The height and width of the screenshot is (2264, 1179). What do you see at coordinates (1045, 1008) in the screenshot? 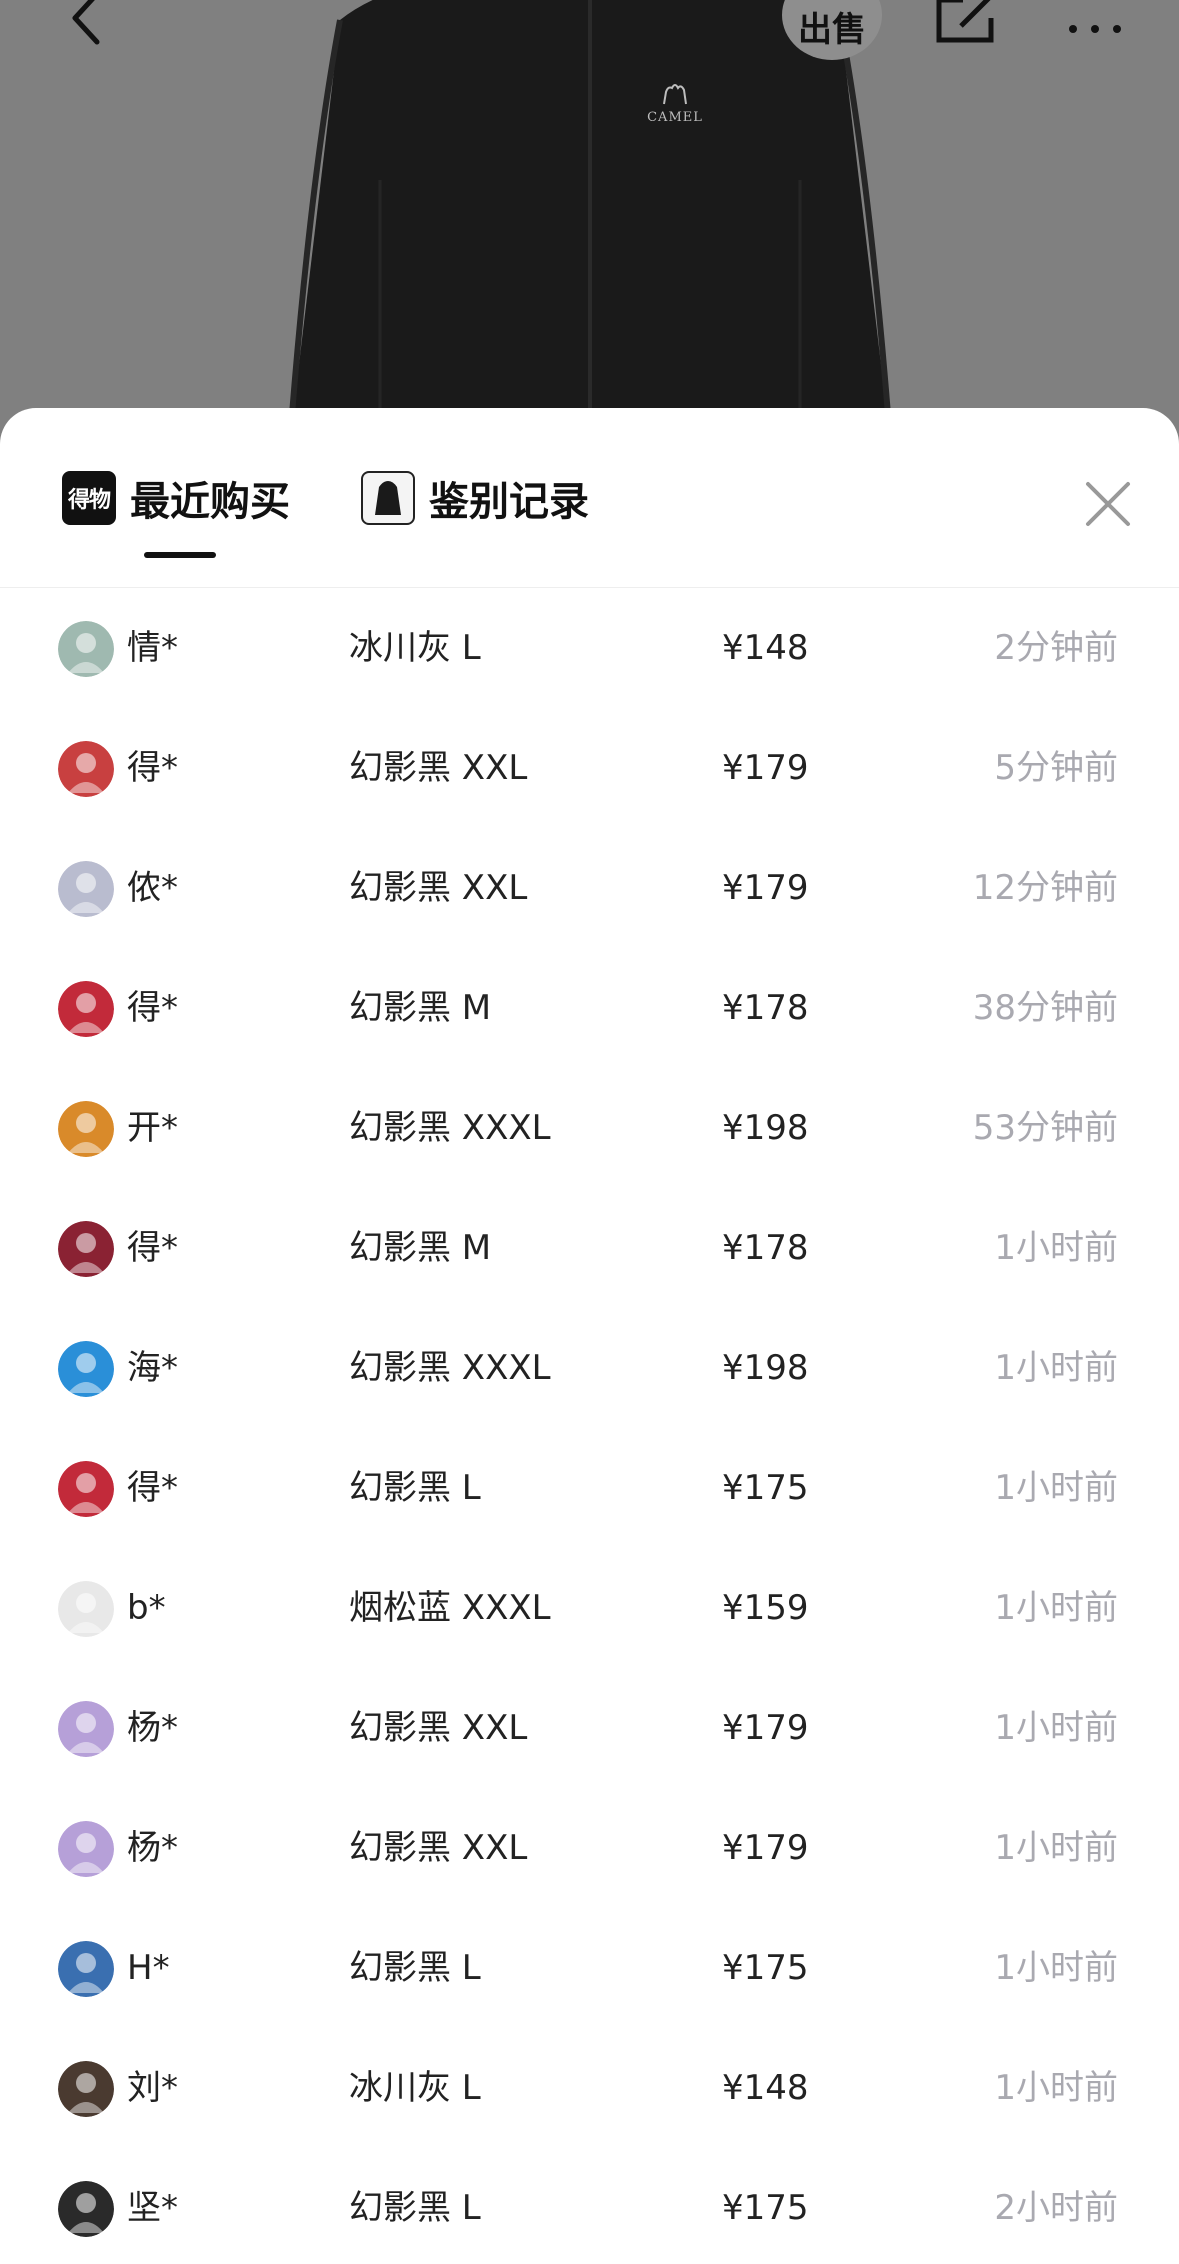
I see `purchase-time: 38分钟前` at bounding box center [1045, 1008].